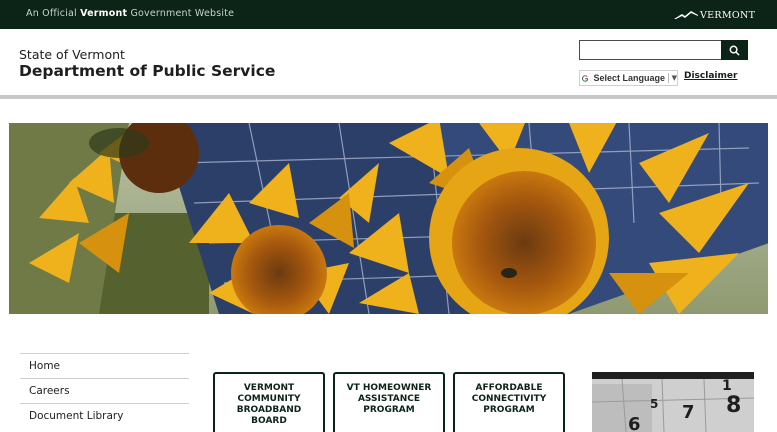  What do you see at coordinates (72, 54) in the screenshot?
I see `site-state-name: State of Vermont` at bounding box center [72, 54].